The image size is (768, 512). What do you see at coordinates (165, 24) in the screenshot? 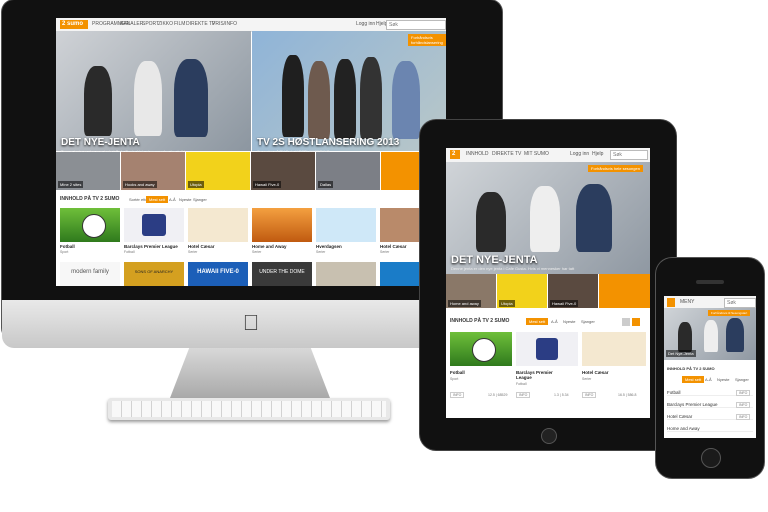
I see `nav-item: ZIKKO` at bounding box center [165, 24].